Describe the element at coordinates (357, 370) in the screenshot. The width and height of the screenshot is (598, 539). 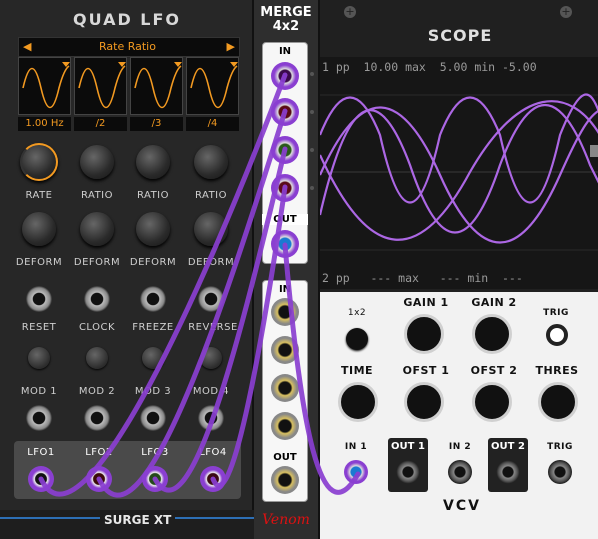
I see `time-label: TIME` at that location.